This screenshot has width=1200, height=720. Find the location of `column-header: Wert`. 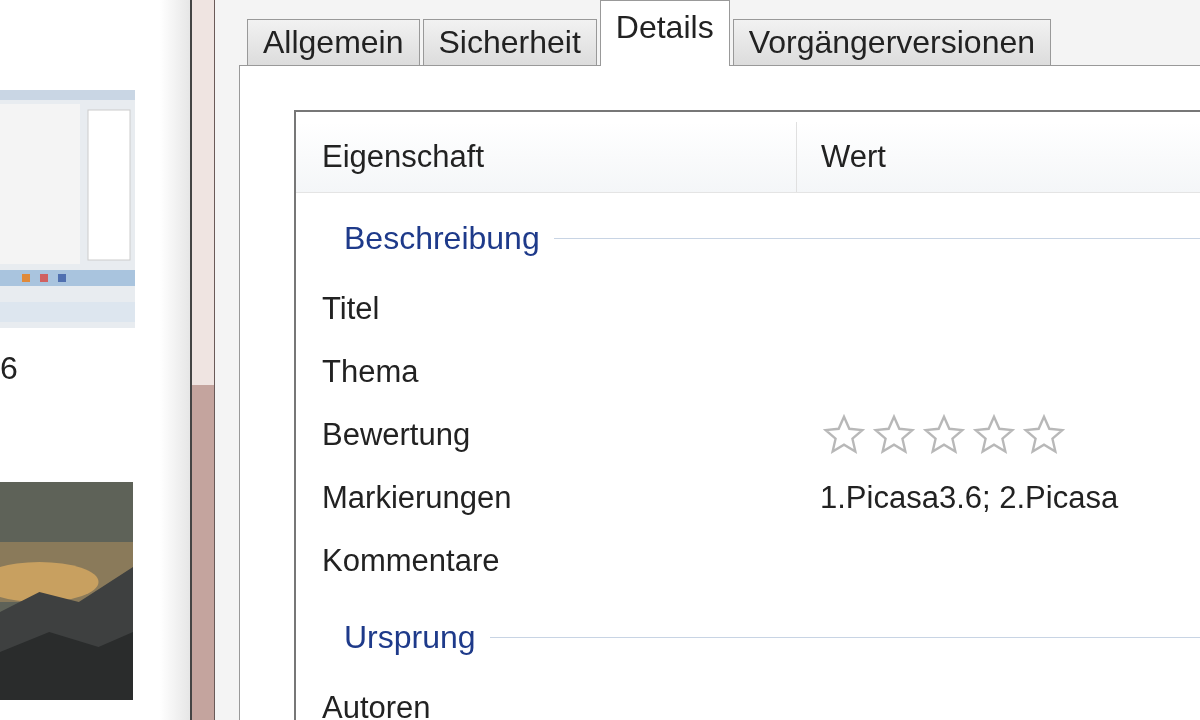

column-header: Wert is located at coordinates (841, 157).